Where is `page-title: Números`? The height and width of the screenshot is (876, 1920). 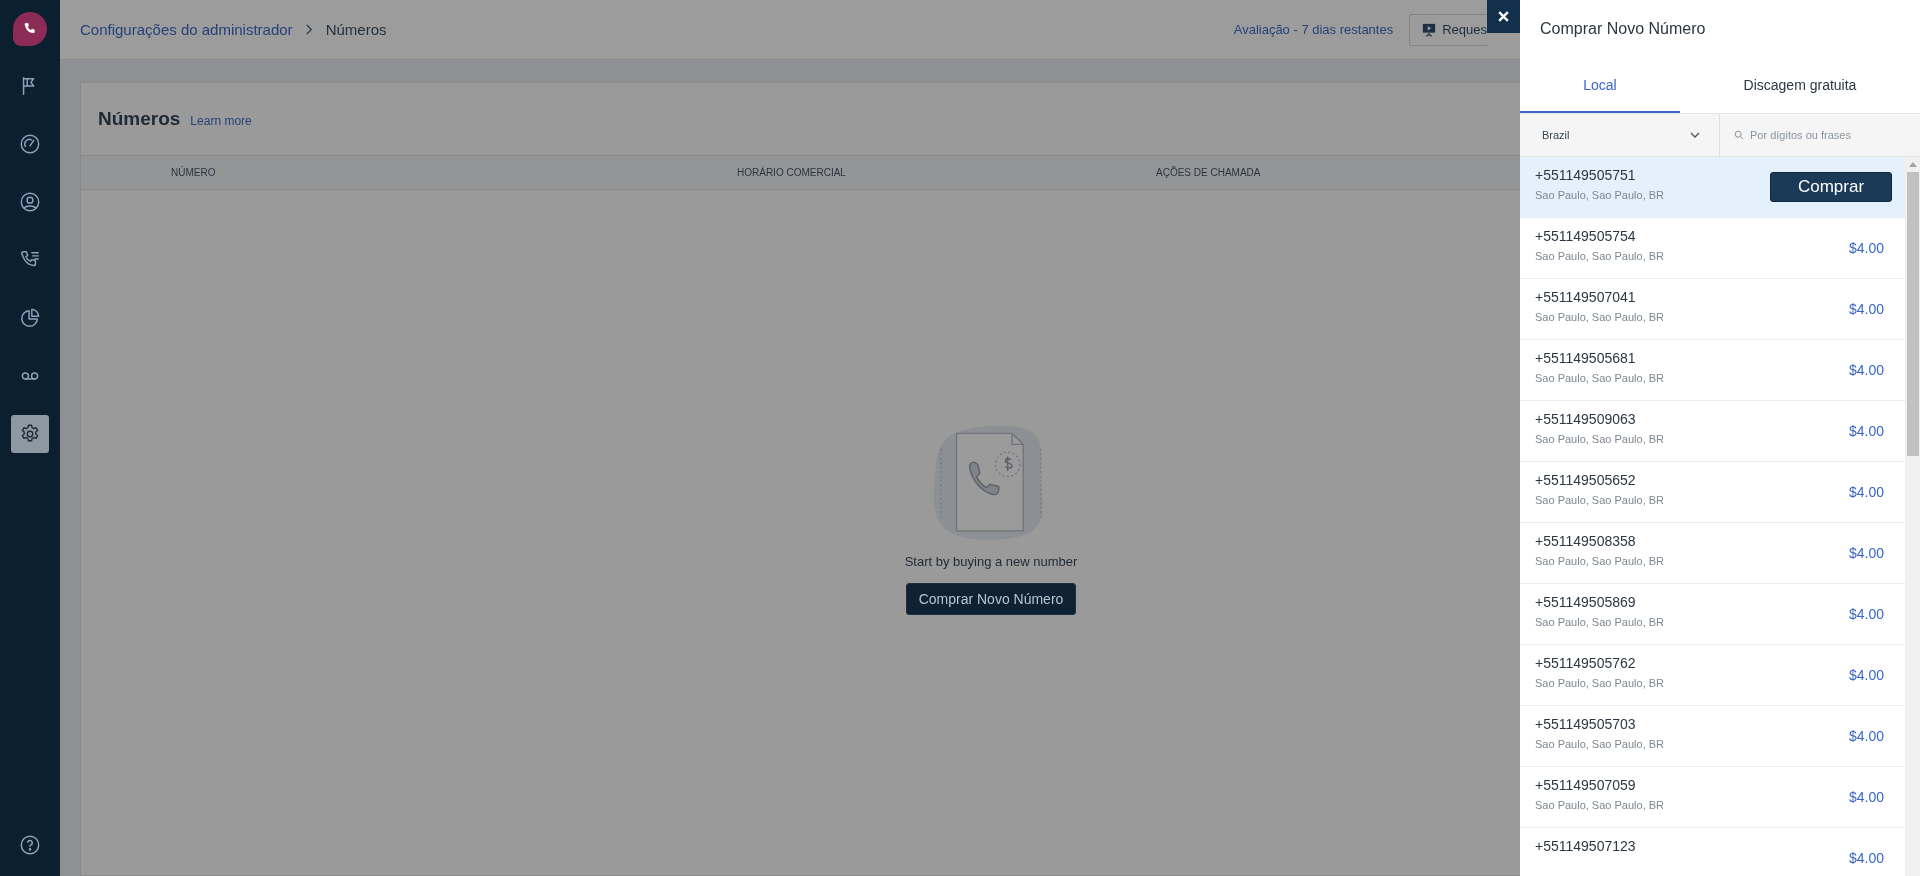
page-title: Números is located at coordinates (139, 119).